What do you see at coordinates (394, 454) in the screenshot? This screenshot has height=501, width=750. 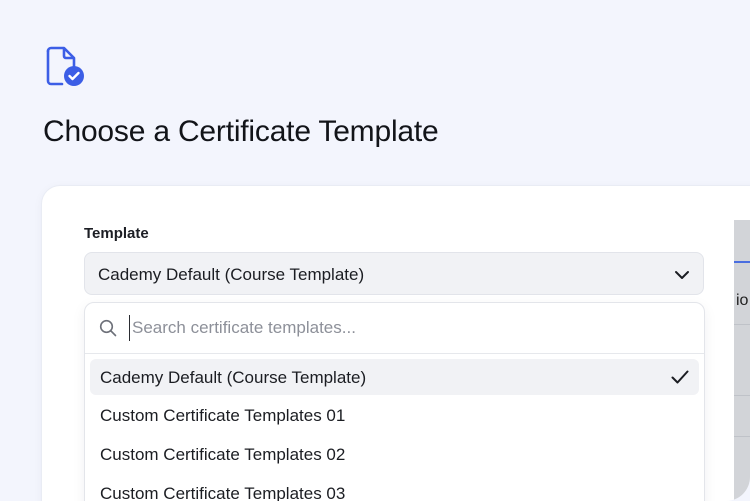 I see `template-option: Custom Certificate Templates 02` at bounding box center [394, 454].